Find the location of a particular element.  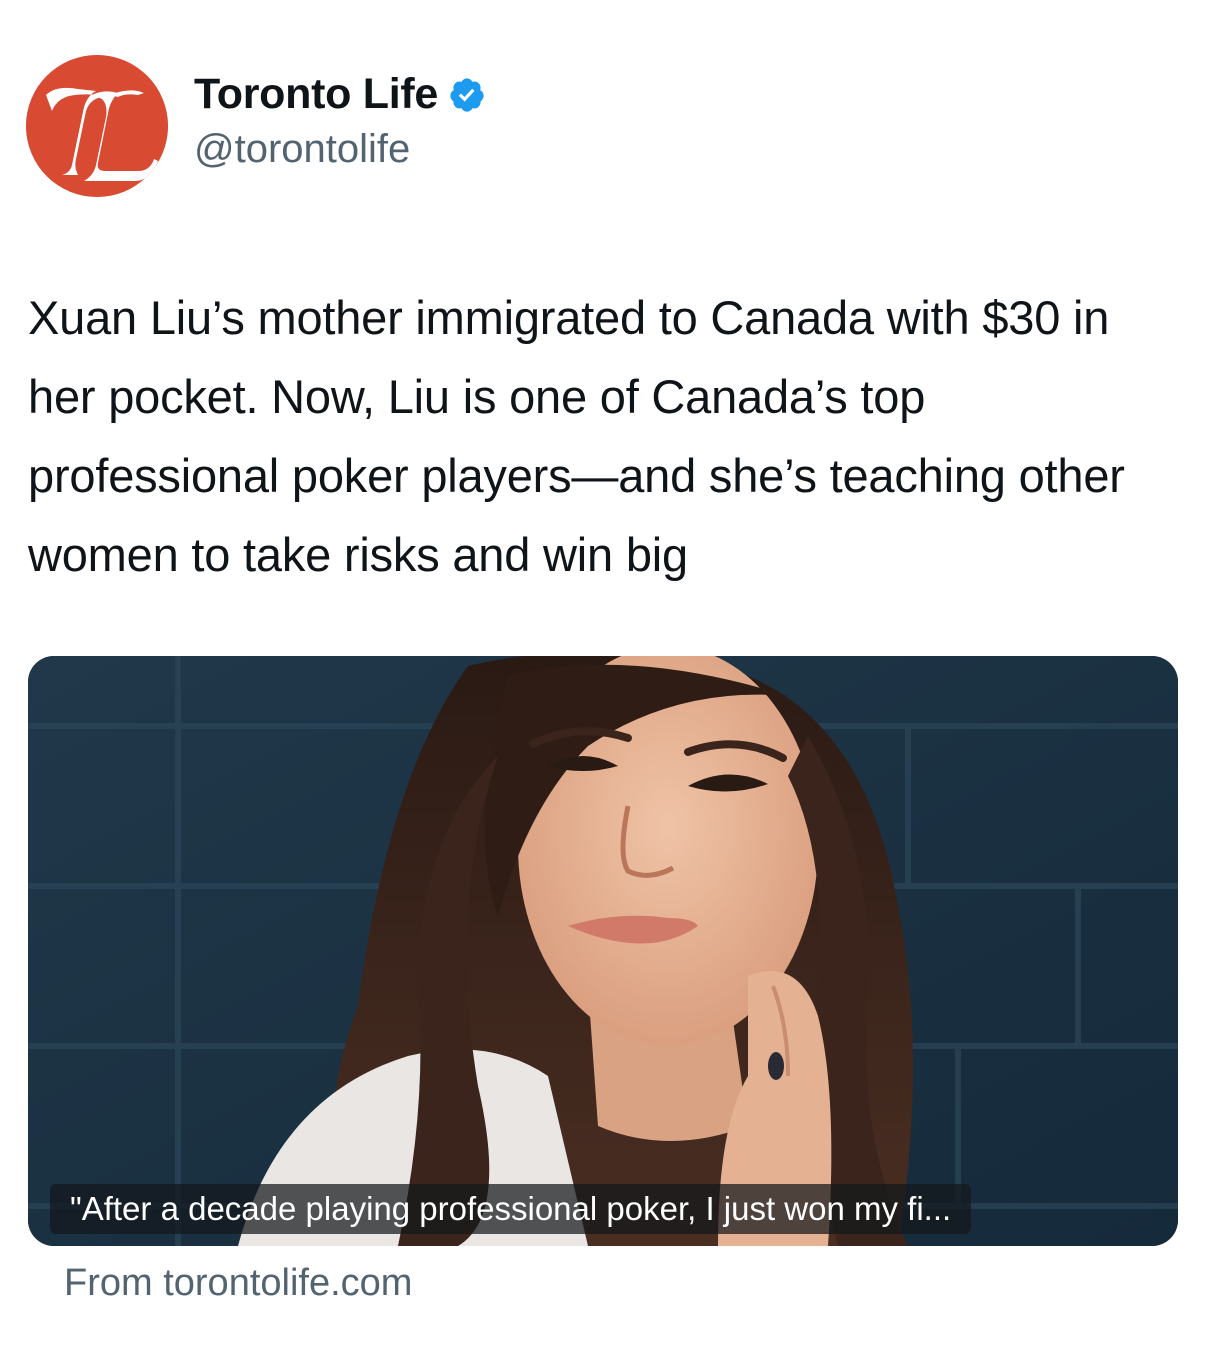

account-handle: @torontolife is located at coordinates (340, 149).